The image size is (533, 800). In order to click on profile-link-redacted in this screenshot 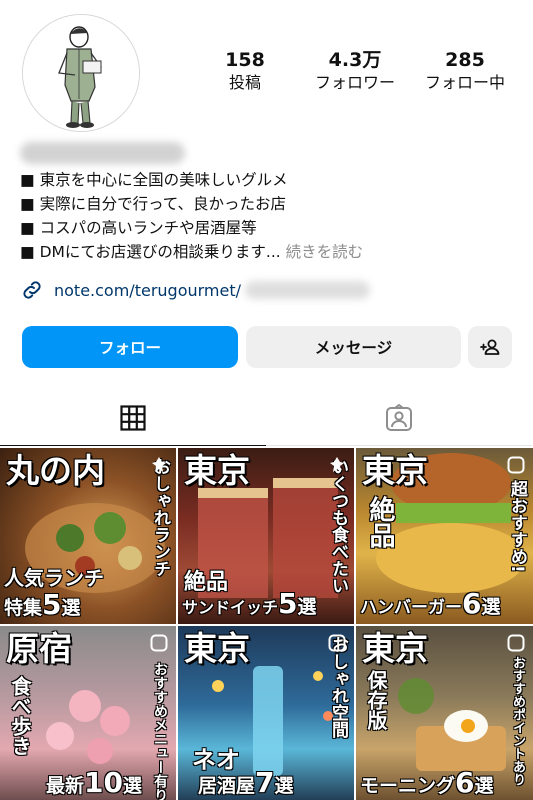, I will do `click(308, 290)`.